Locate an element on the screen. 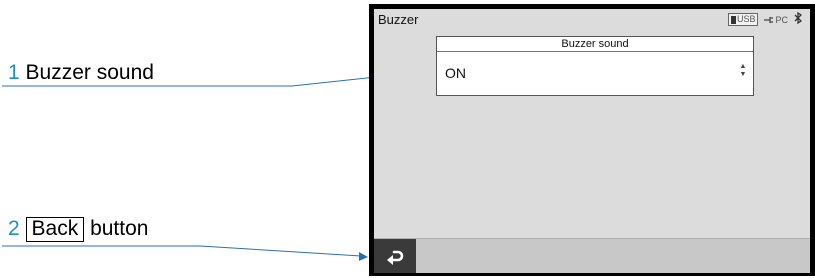  title-bar: Buzzer USB PC is located at coordinates (592, 20).